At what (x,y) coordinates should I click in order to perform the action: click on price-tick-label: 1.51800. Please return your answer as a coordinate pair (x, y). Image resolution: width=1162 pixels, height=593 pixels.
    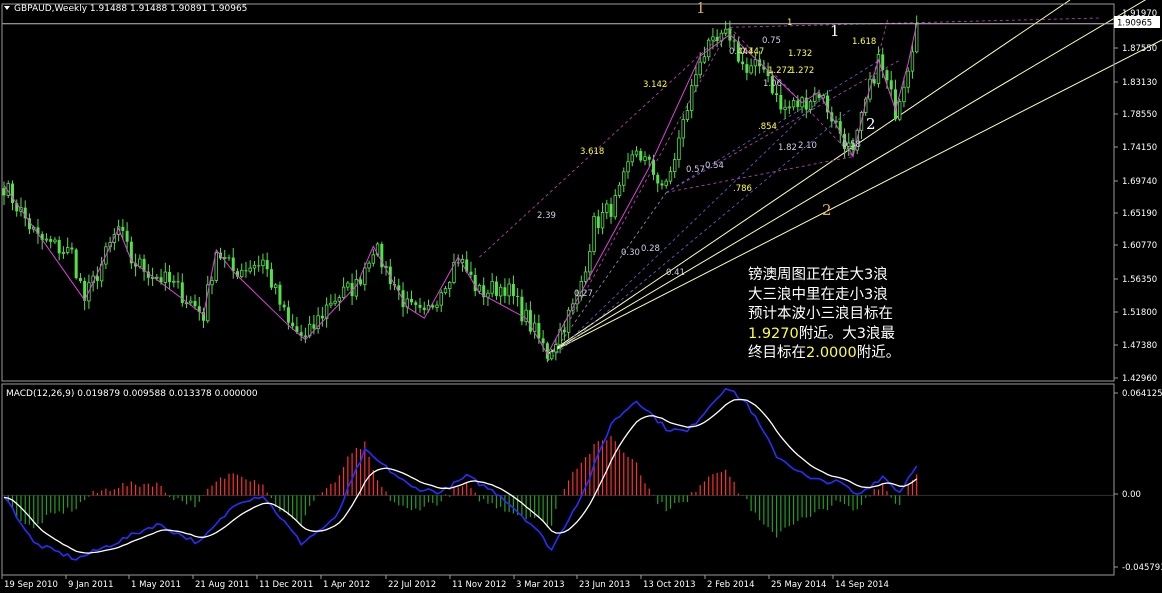
    Looking at the image, I should click on (1139, 313).